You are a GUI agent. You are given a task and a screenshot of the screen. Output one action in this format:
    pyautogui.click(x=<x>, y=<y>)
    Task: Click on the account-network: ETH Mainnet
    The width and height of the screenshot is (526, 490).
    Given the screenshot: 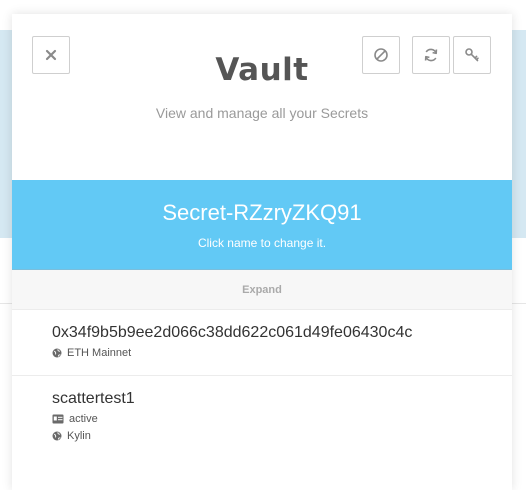 What is the action you would take?
    pyautogui.click(x=91, y=353)
    